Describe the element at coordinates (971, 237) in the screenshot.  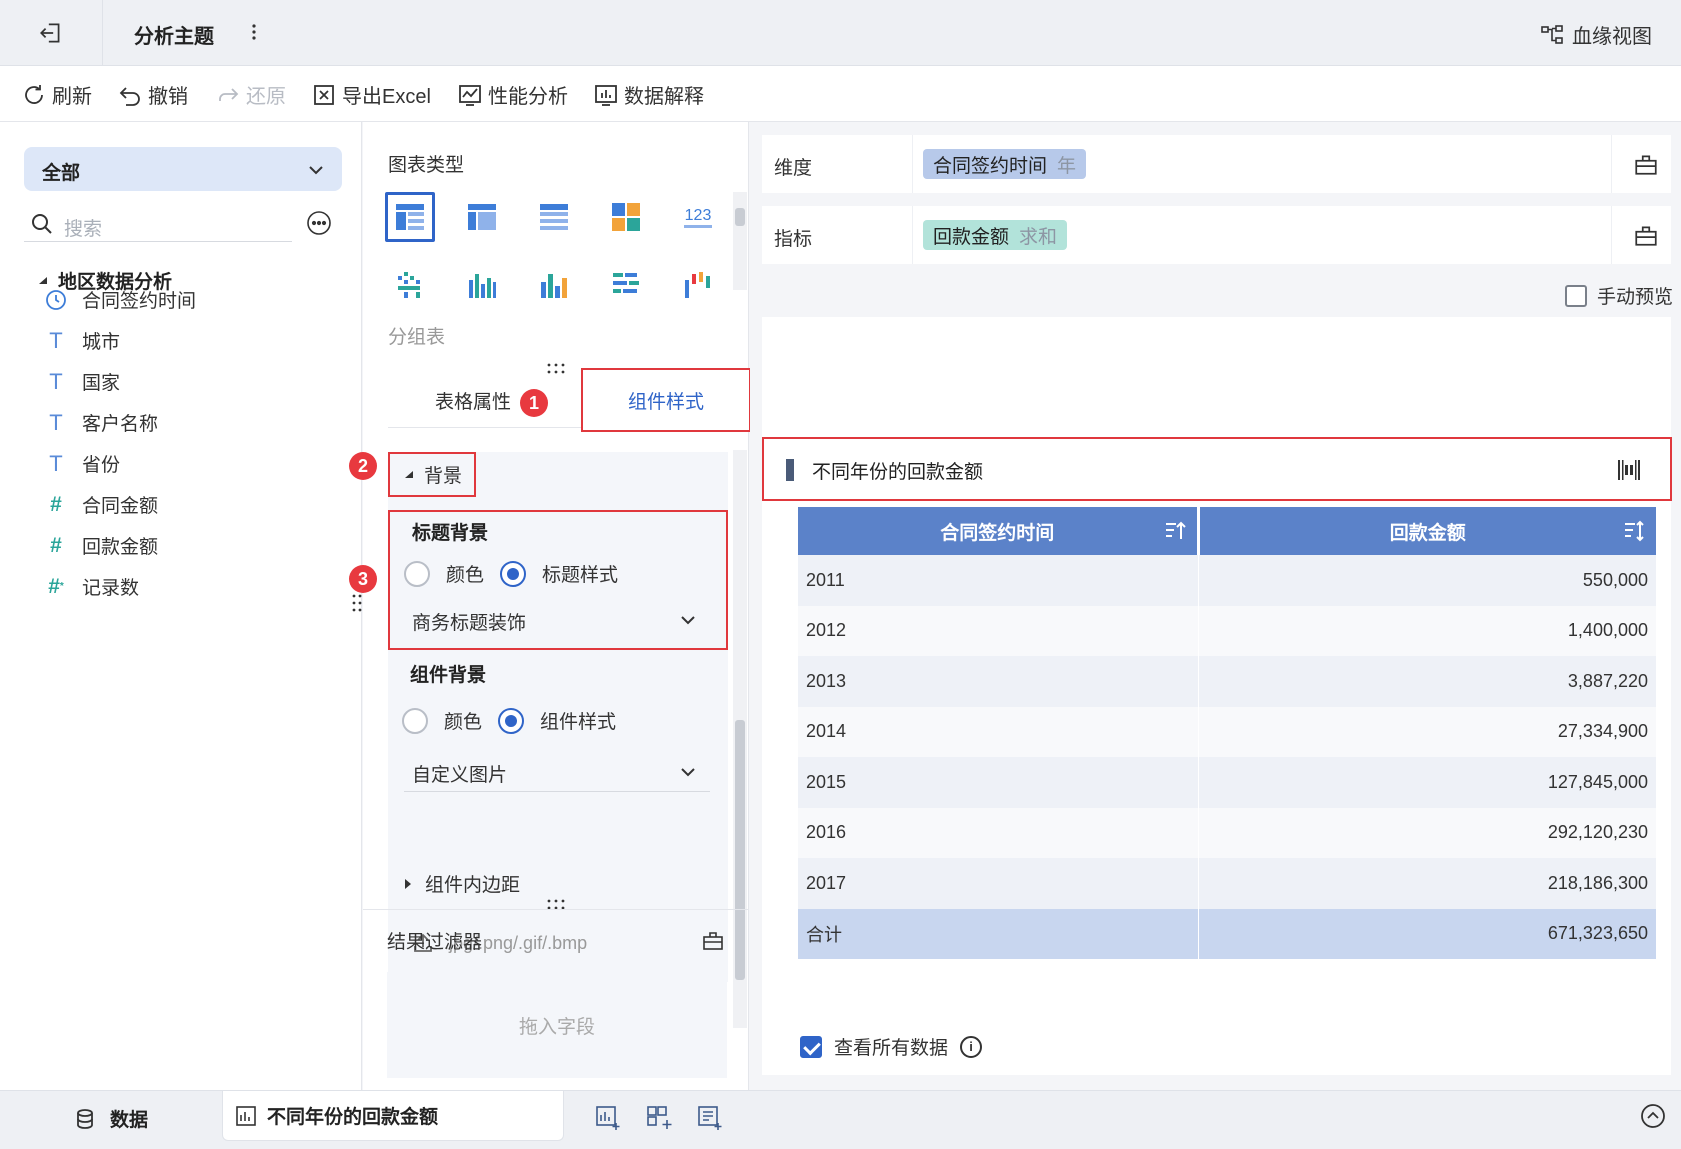
I see `pill-field-name: 回款金额` at that location.